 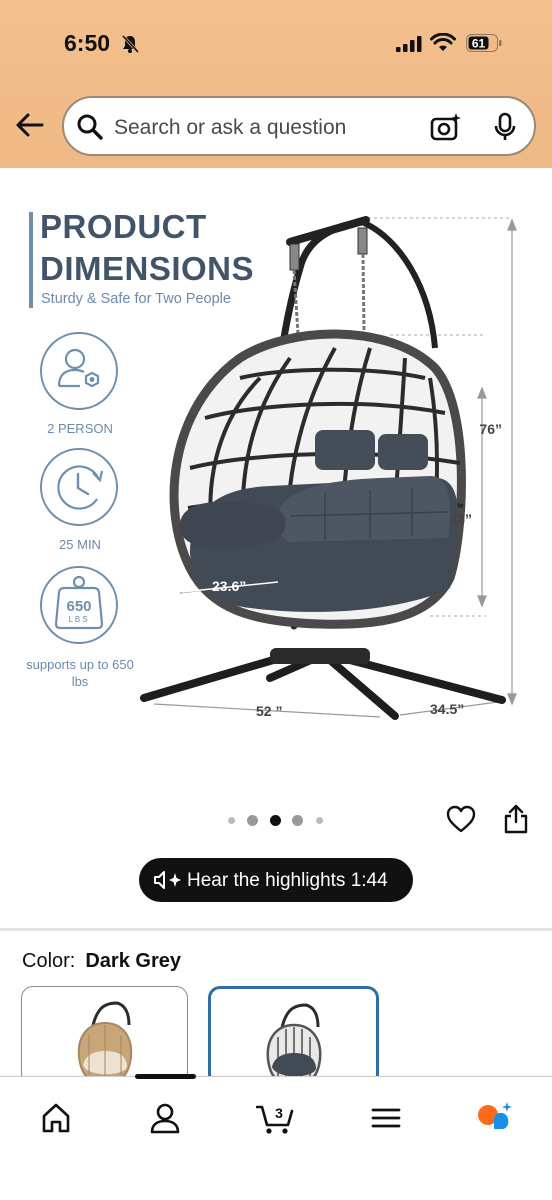 What do you see at coordinates (293, 1043) in the screenshot?
I see `swatch-dark-grey-image` at bounding box center [293, 1043].